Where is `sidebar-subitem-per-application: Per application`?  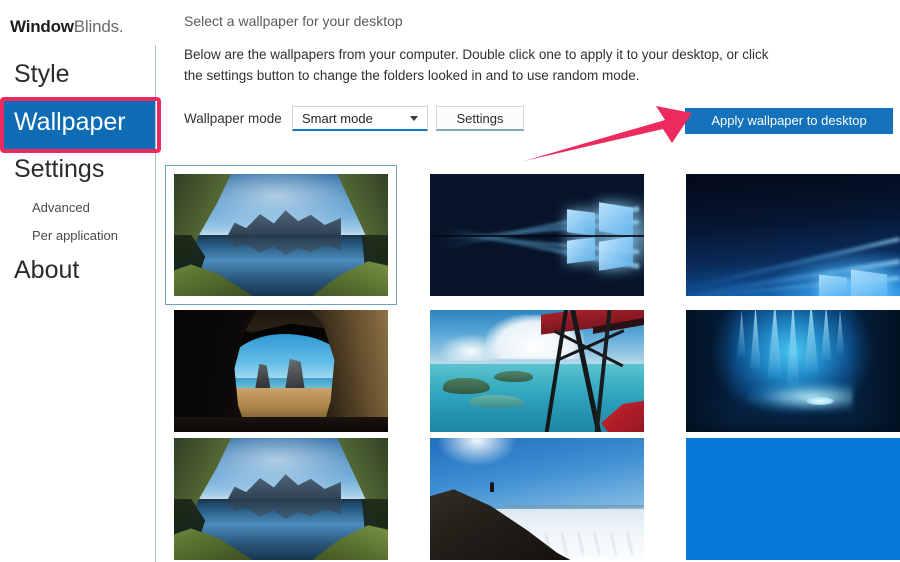
sidebar-subitem-per-application: Per application is located at coordinates (75, 235).